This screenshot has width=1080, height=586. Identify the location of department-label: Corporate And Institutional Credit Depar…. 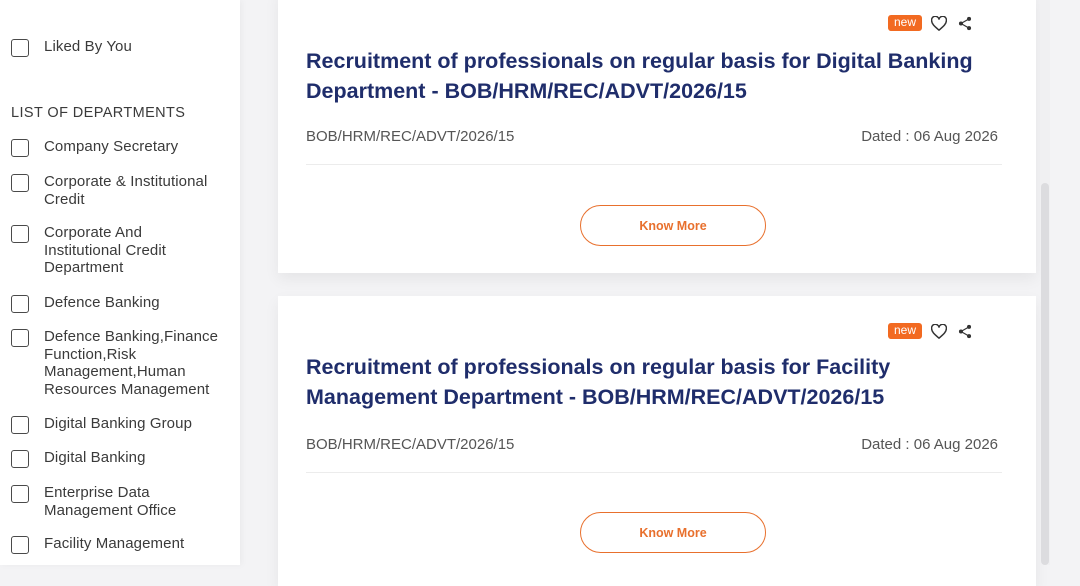
(105, 250).